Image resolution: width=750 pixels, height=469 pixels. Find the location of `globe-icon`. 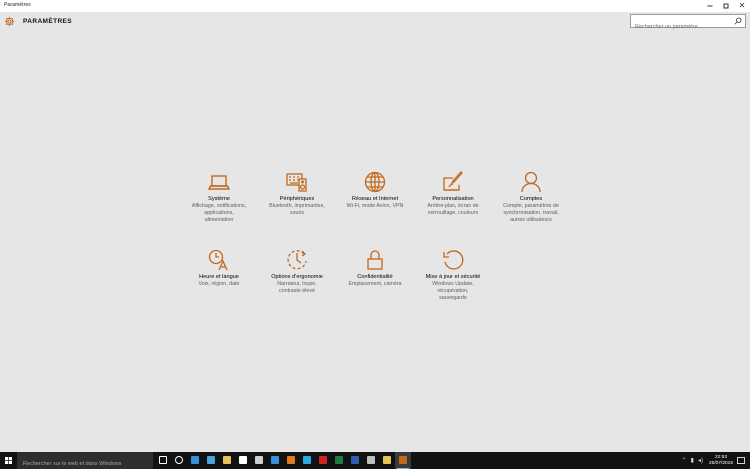

globe-icon is located at coordinates (375, 182).